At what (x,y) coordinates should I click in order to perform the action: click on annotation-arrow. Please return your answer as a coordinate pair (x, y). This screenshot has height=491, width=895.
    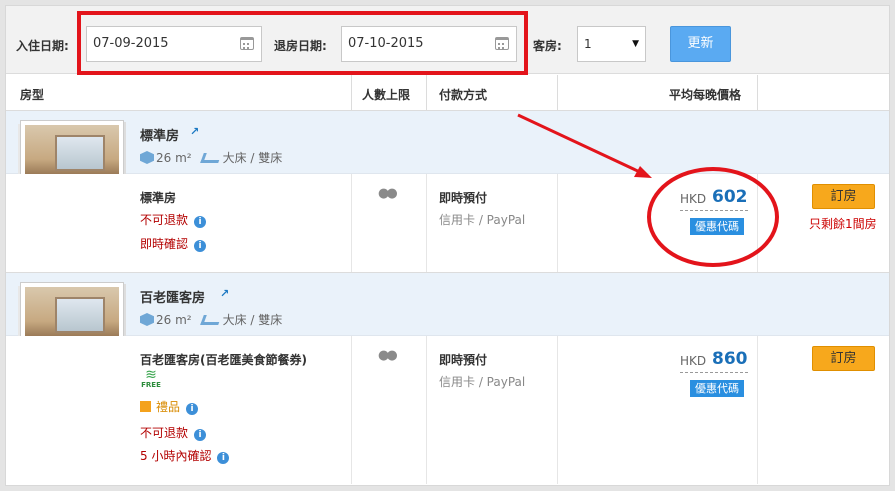
    Looking at the image, I should click on (584, 145).